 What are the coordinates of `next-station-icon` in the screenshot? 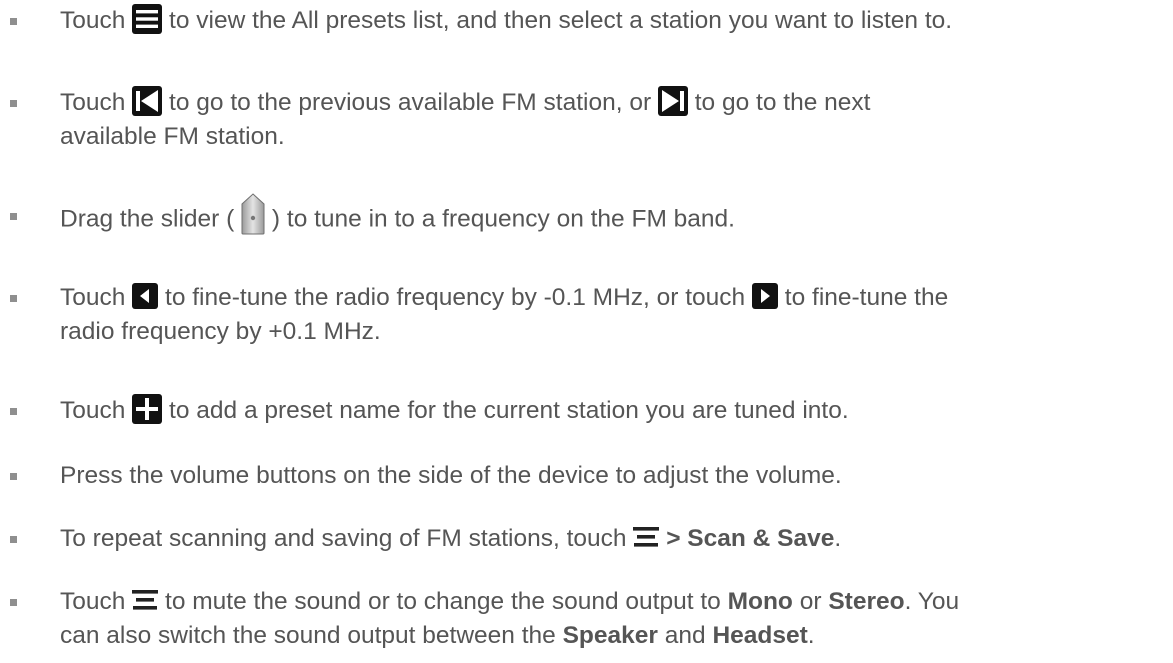 It's located at (672, 100).